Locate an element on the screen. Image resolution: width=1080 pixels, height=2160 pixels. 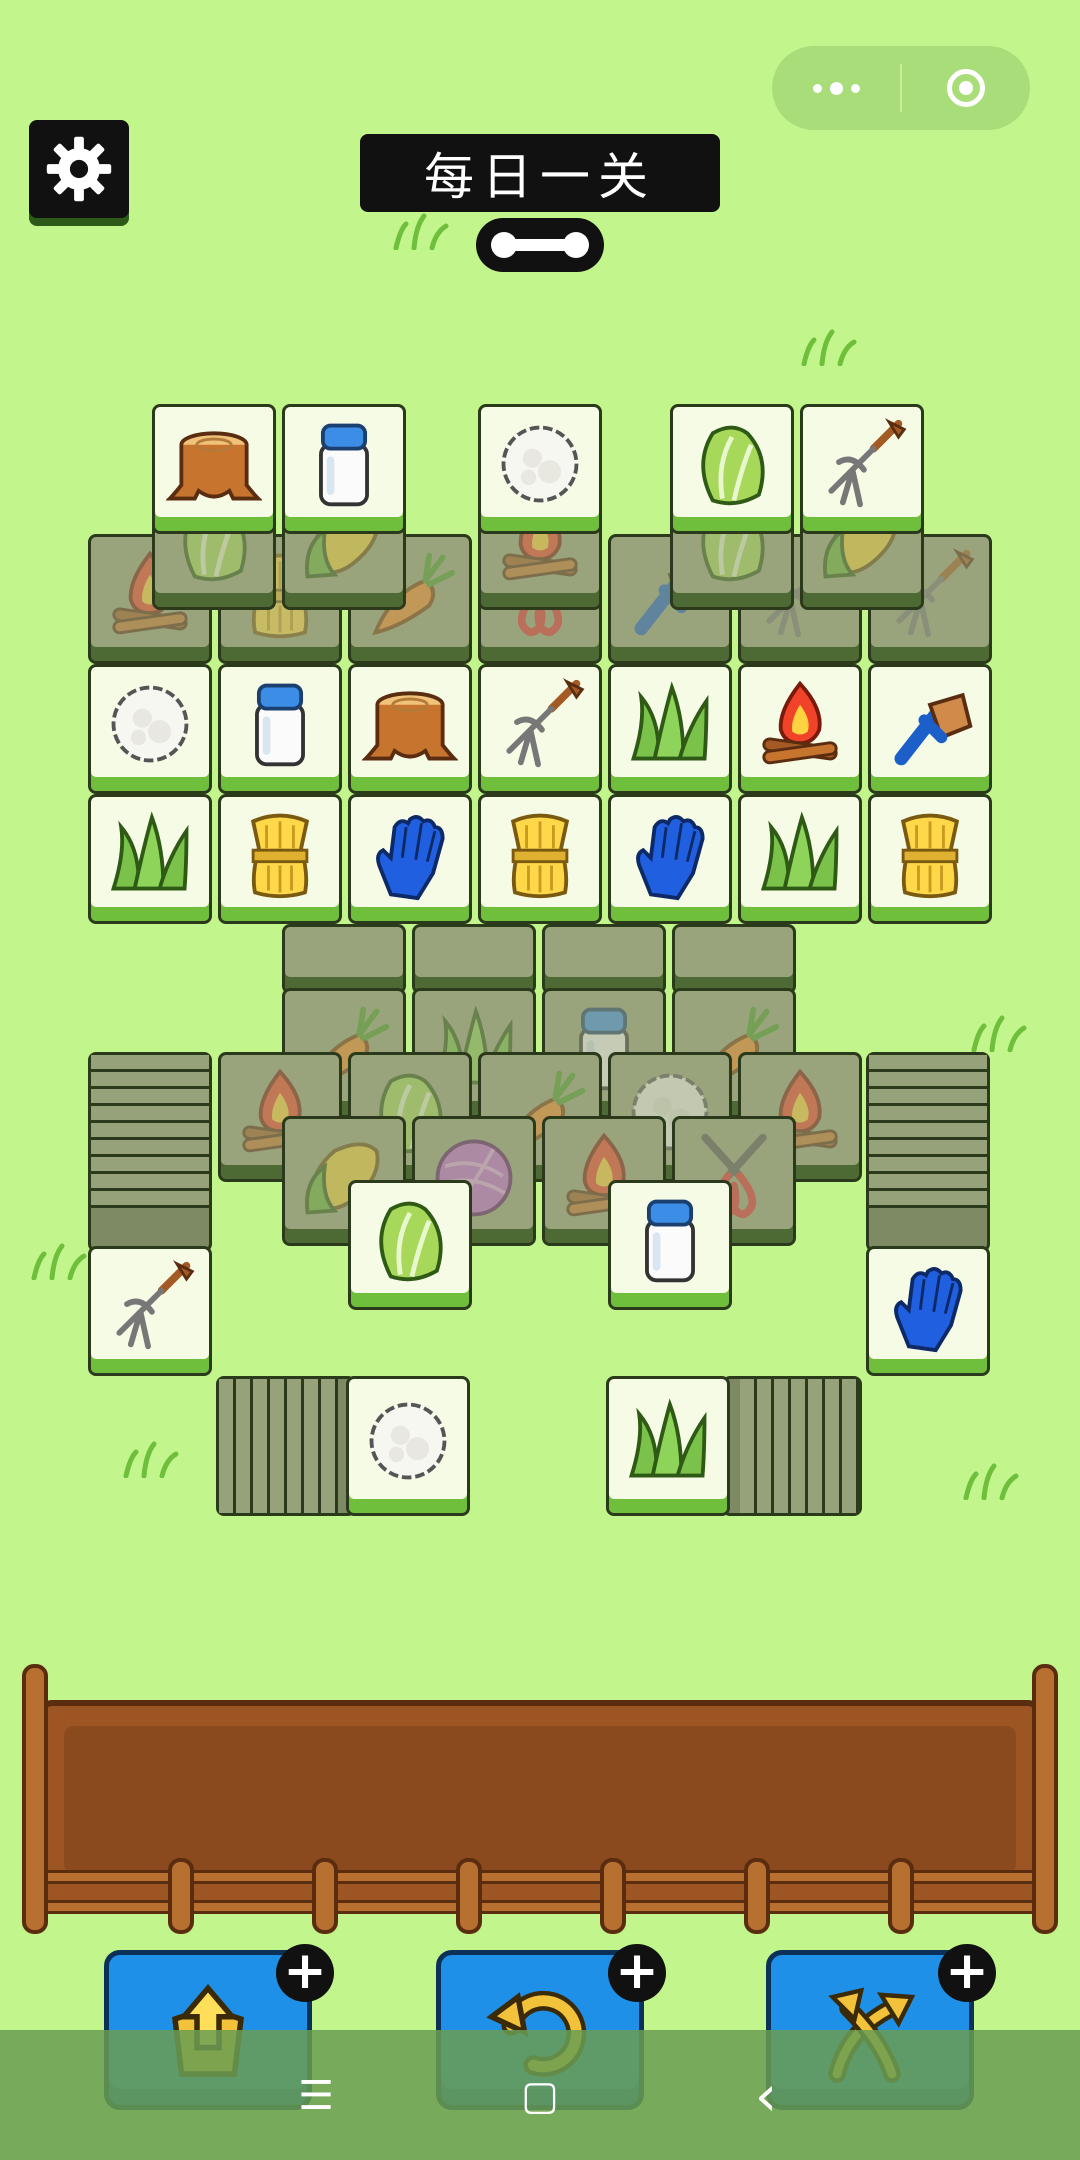
tile-brush is located at coordinates (930, 729).